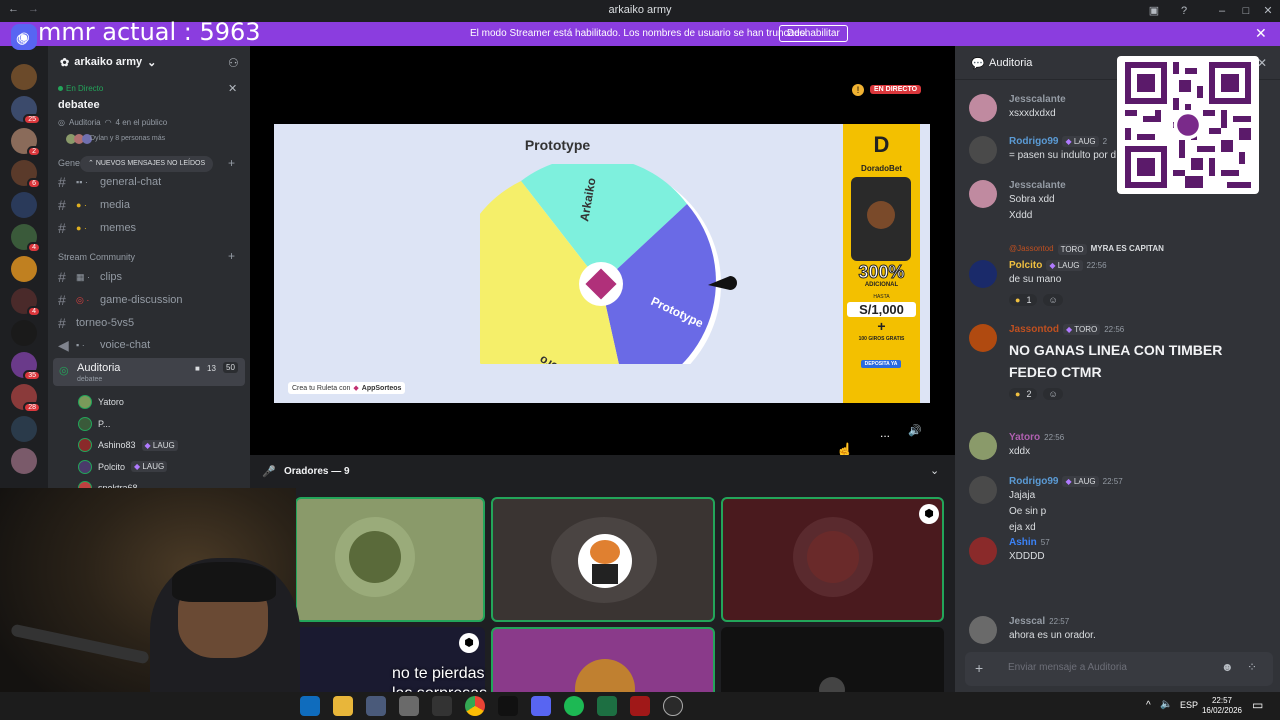  What do you see at coordinates (541, 706) in the screenshot?
I see `discord-taskbar-icon` at bounding box center [541, 706].